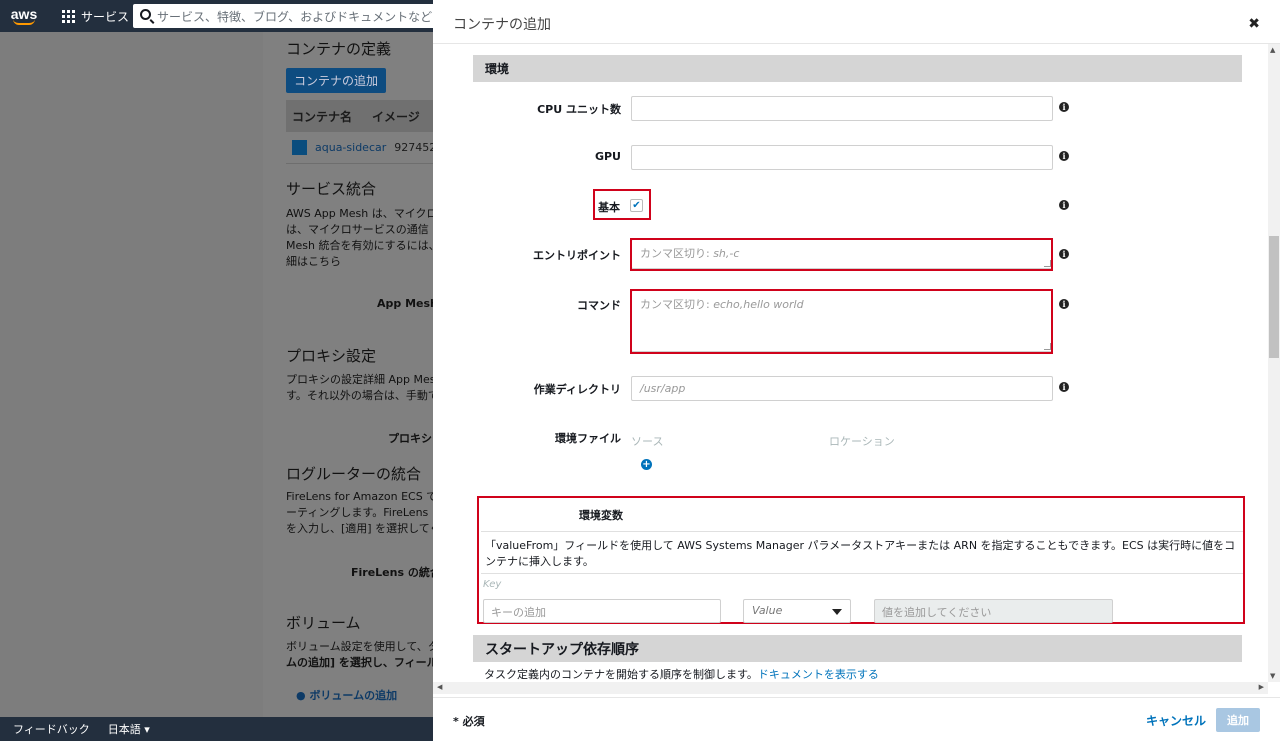 The image size is (1280, 741). I want to click on scroll-left-icon: ◀, so click(439, 687).